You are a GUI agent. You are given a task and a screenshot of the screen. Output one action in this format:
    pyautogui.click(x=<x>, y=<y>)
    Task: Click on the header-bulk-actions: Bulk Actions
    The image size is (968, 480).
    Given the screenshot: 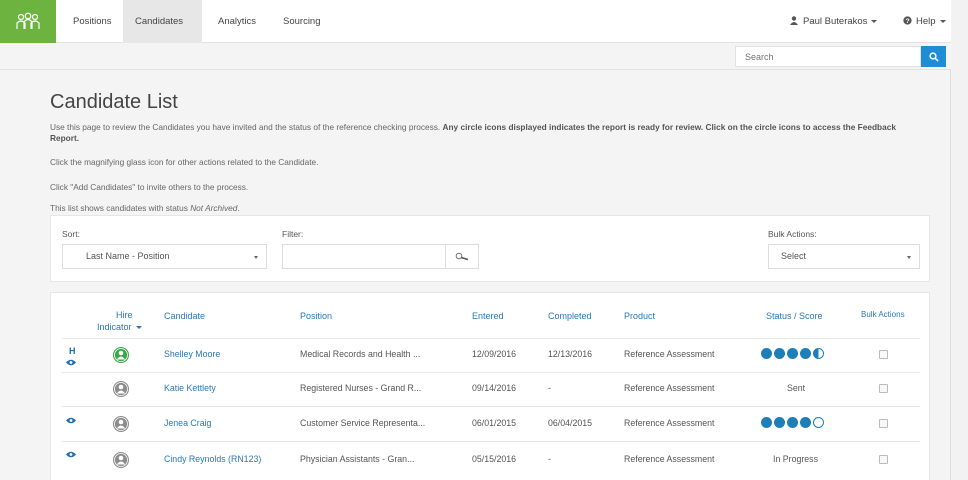 What is the action you would take?
    pyautogui.click(x=883, y=314)
    